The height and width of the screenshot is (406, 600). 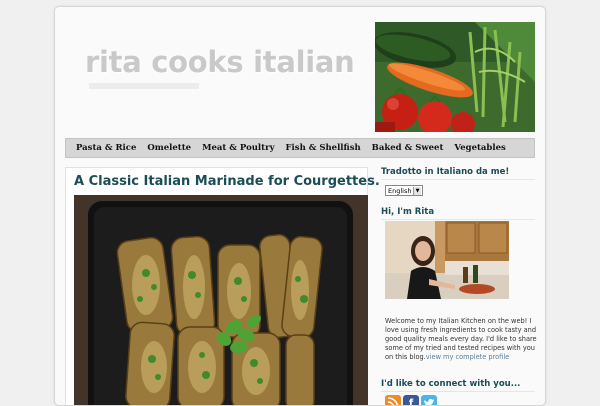 I want to click on profile-photo, so click(x=447, y=260).